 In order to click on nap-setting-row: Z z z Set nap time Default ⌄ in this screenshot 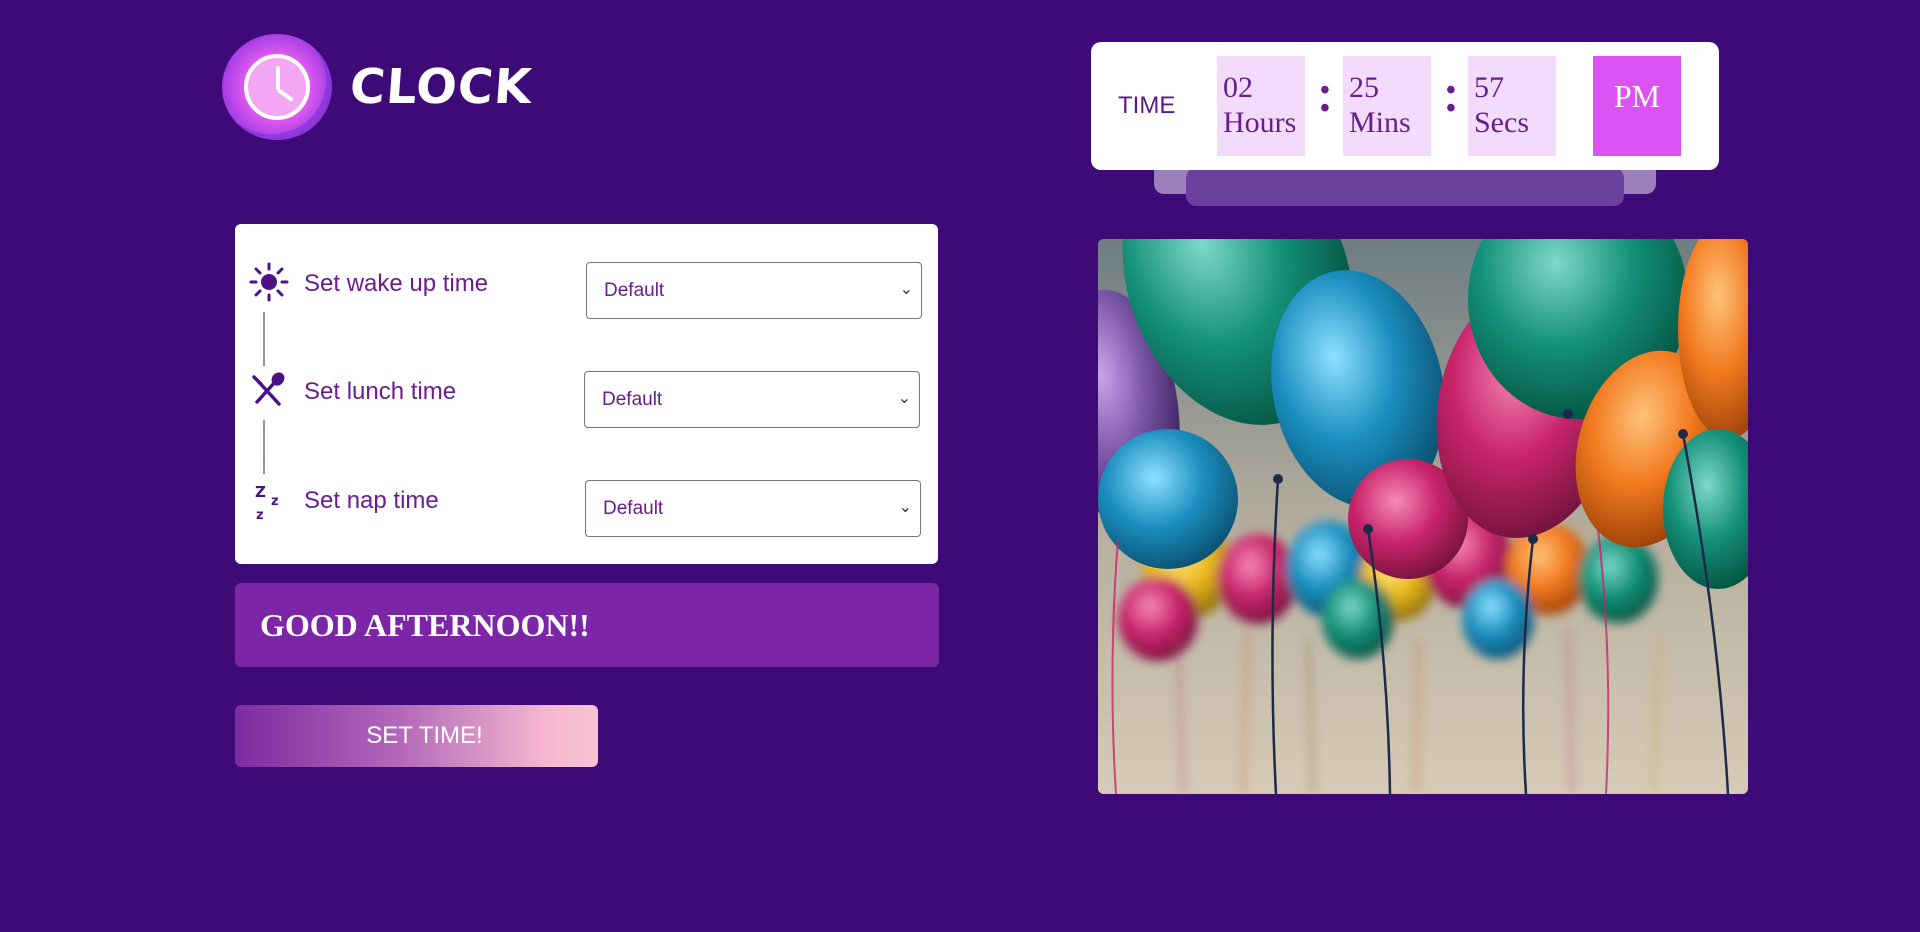, I will do `click(586, 510)`.